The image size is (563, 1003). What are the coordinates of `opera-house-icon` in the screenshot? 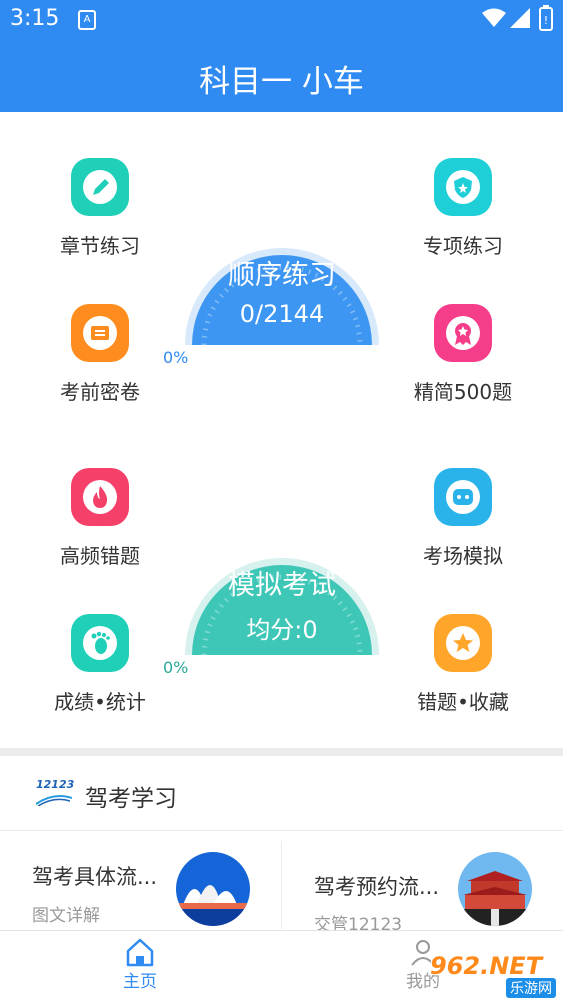 It's located at (213, 889).